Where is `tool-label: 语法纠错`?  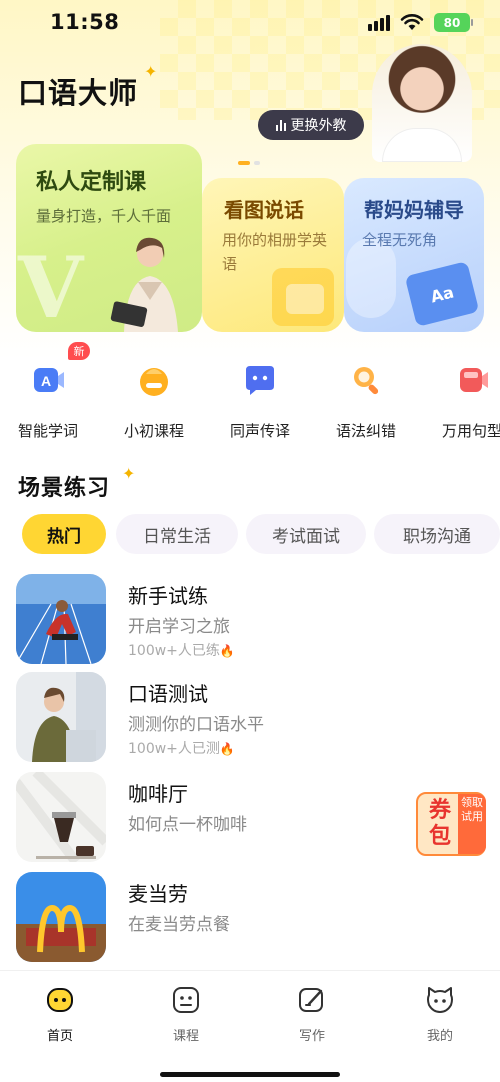
tool-label: 语法纠错 is located at coordinates (365, 431).